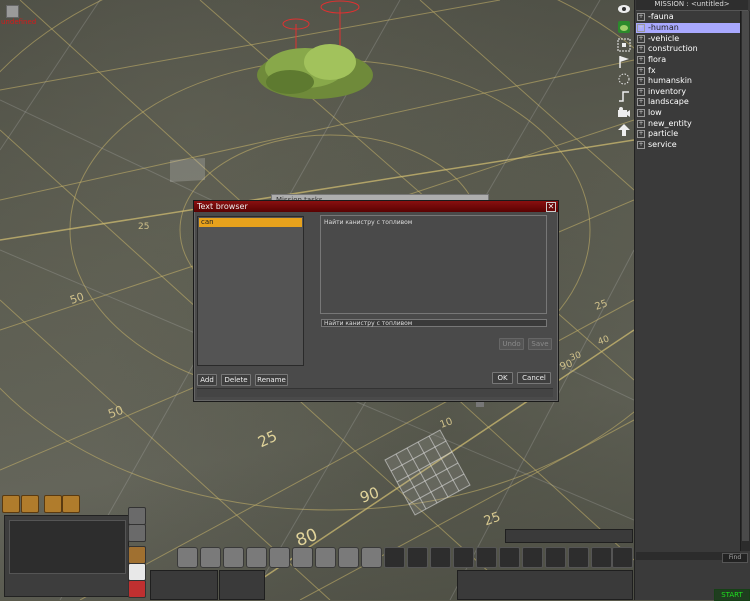 The image size is (750, 601). What do you see at coordinates (534, 378) in the screenshot?
I see `cancel-button: Cancel` at bounding box center [534, 378].